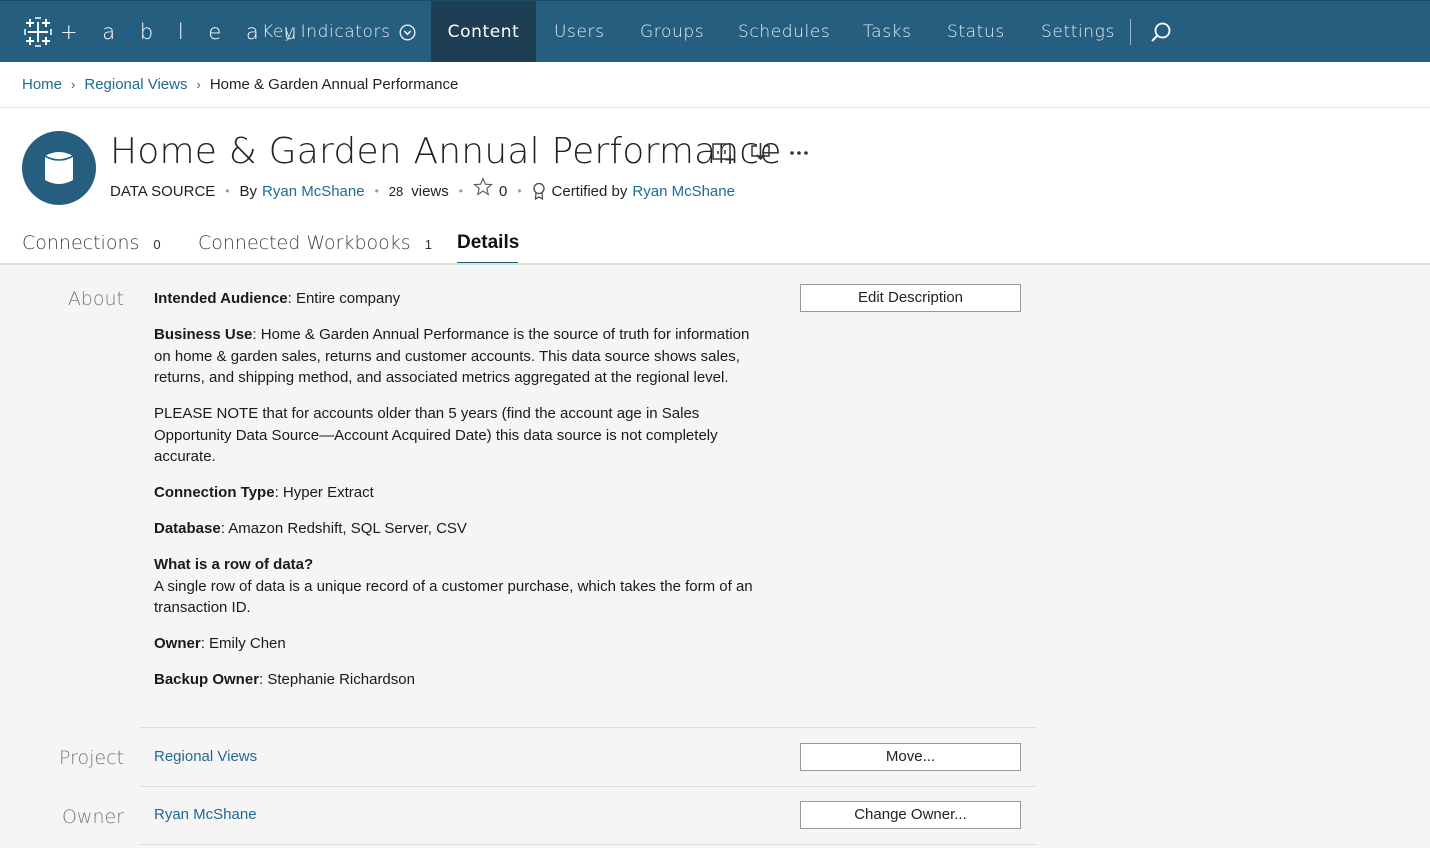 This screenshot has height=848, width=1430. What do you see at coordinates (334, 84) in the screenshot?
I see `breadcrumb-current: Home & Garden Annual Performance` at bounding box center [334, 84].